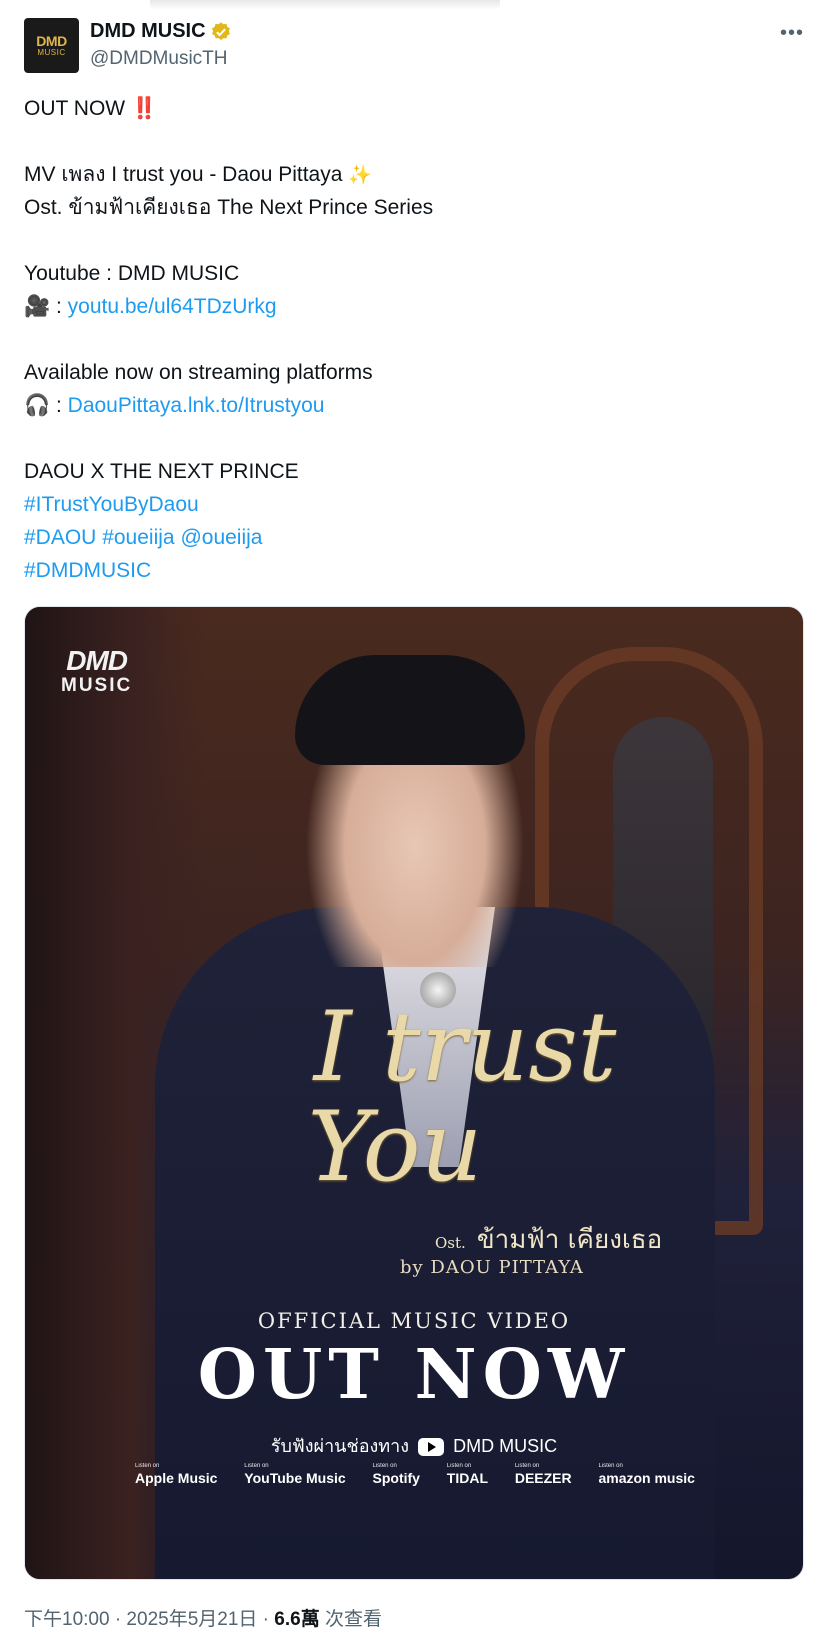  Describe the element at coordinates (51, 41) in the screenshot. I see `avatar-logo-line1: DMD` at that location.